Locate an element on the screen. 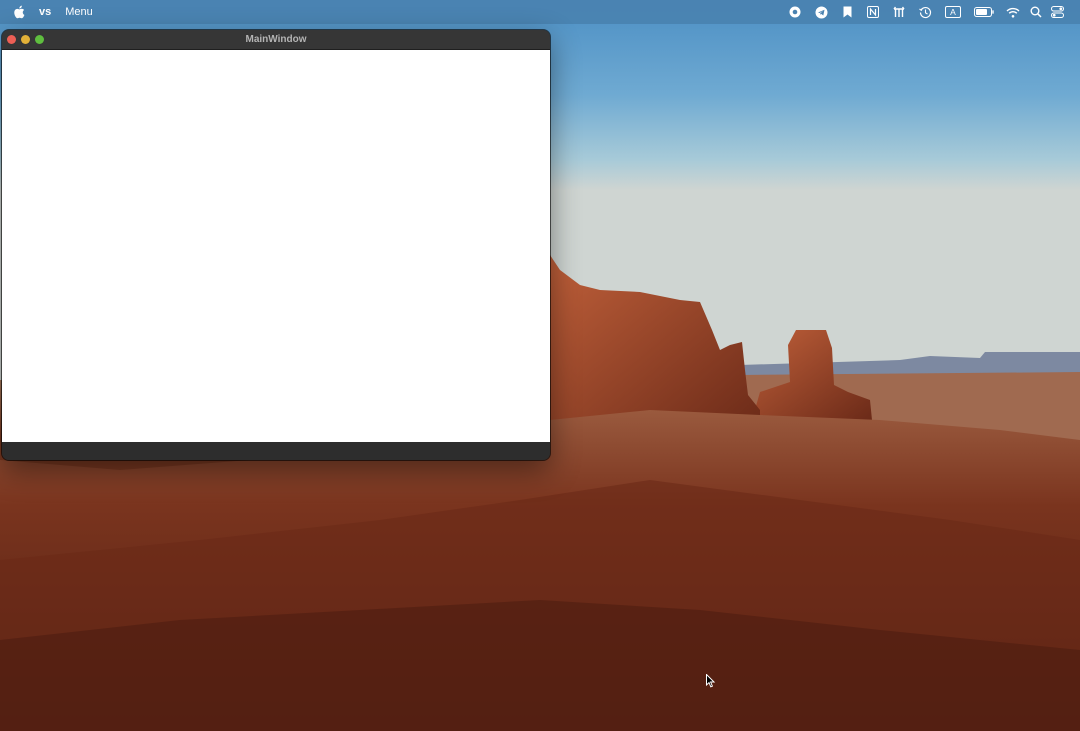  keyboard-input-icon: A is located at coordinates (953, 12).